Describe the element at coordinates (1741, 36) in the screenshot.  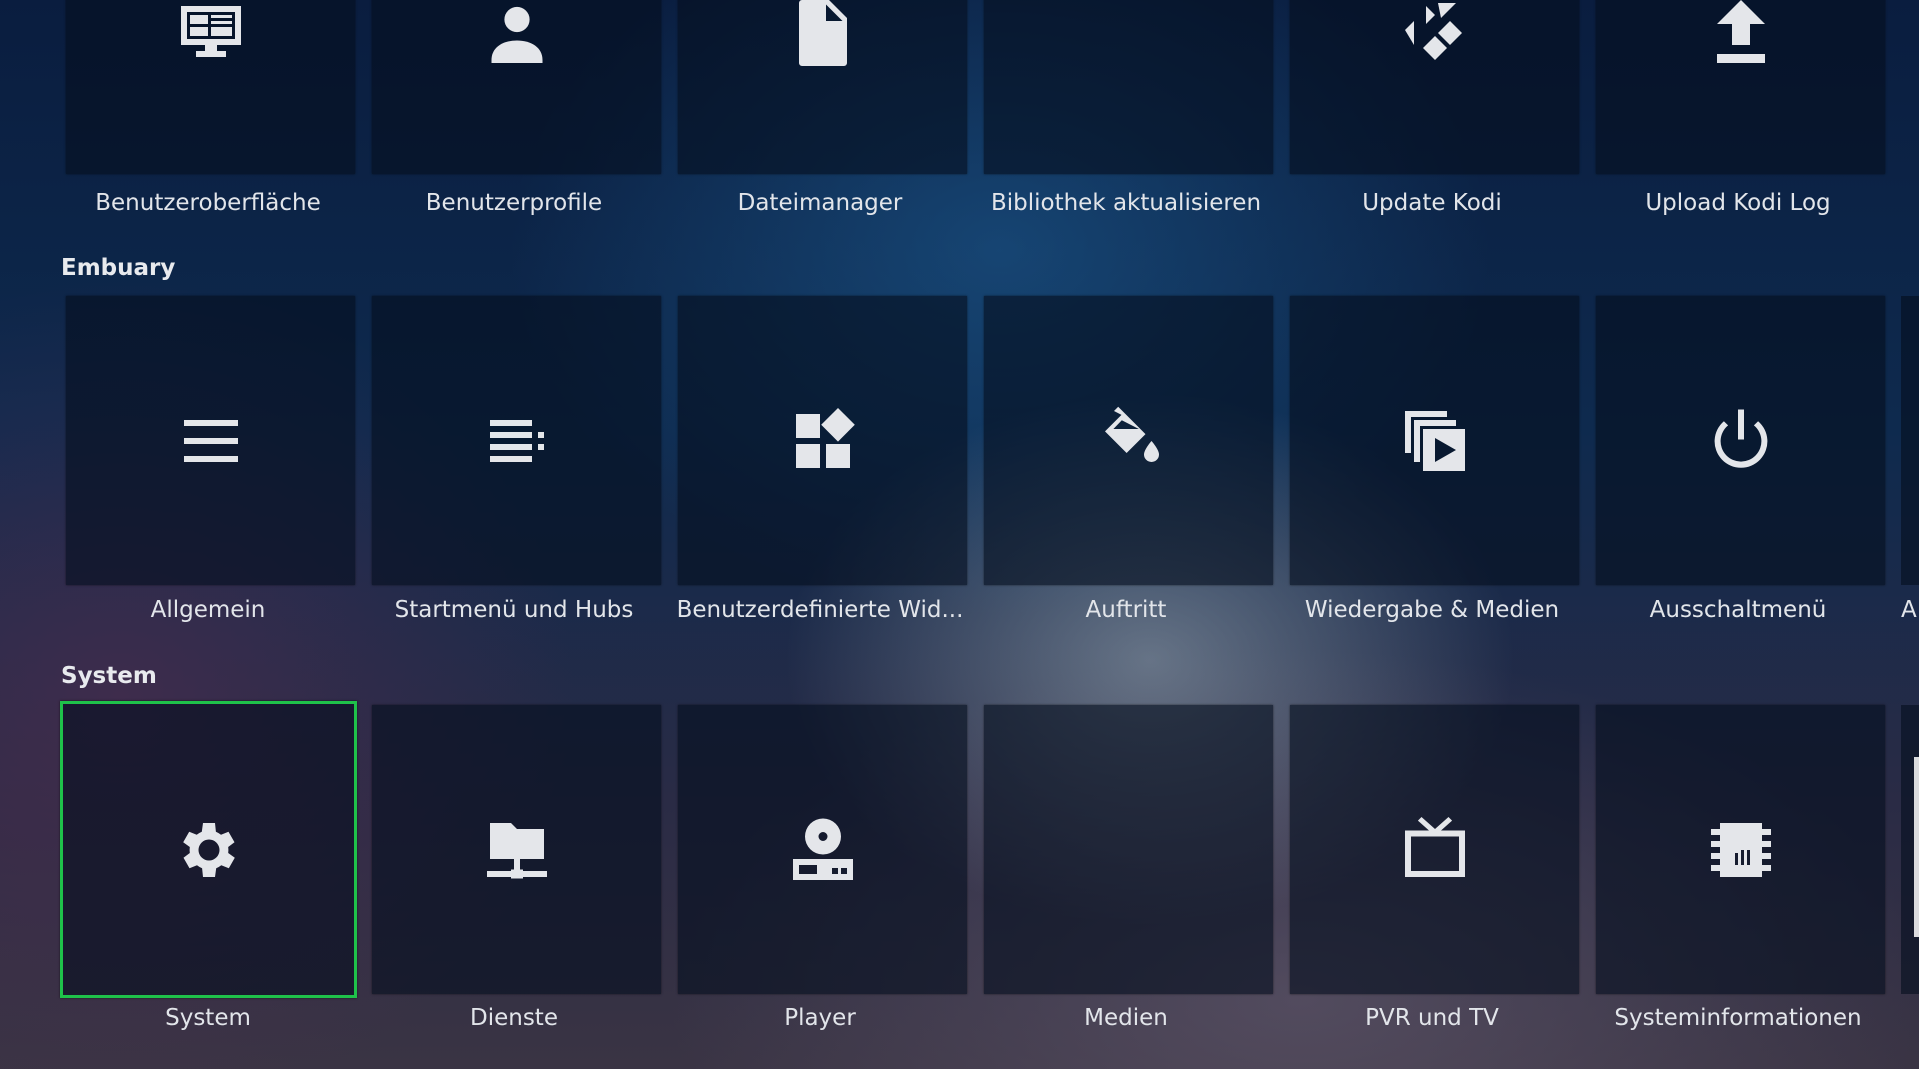
I see `upload-icon` at that location.